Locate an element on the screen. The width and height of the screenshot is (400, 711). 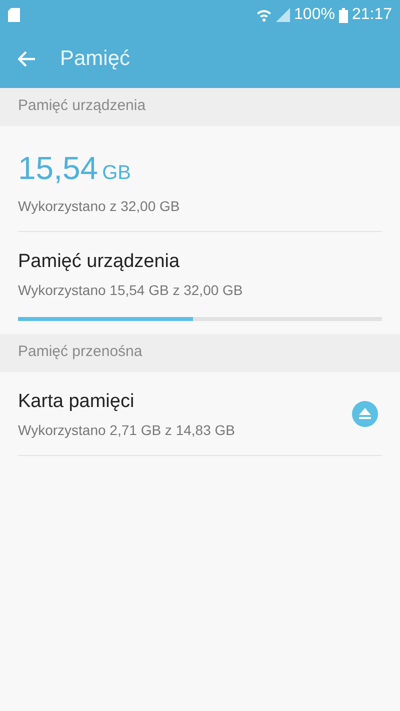
screen-title: Pamięć is located at coordinates (95, 59).